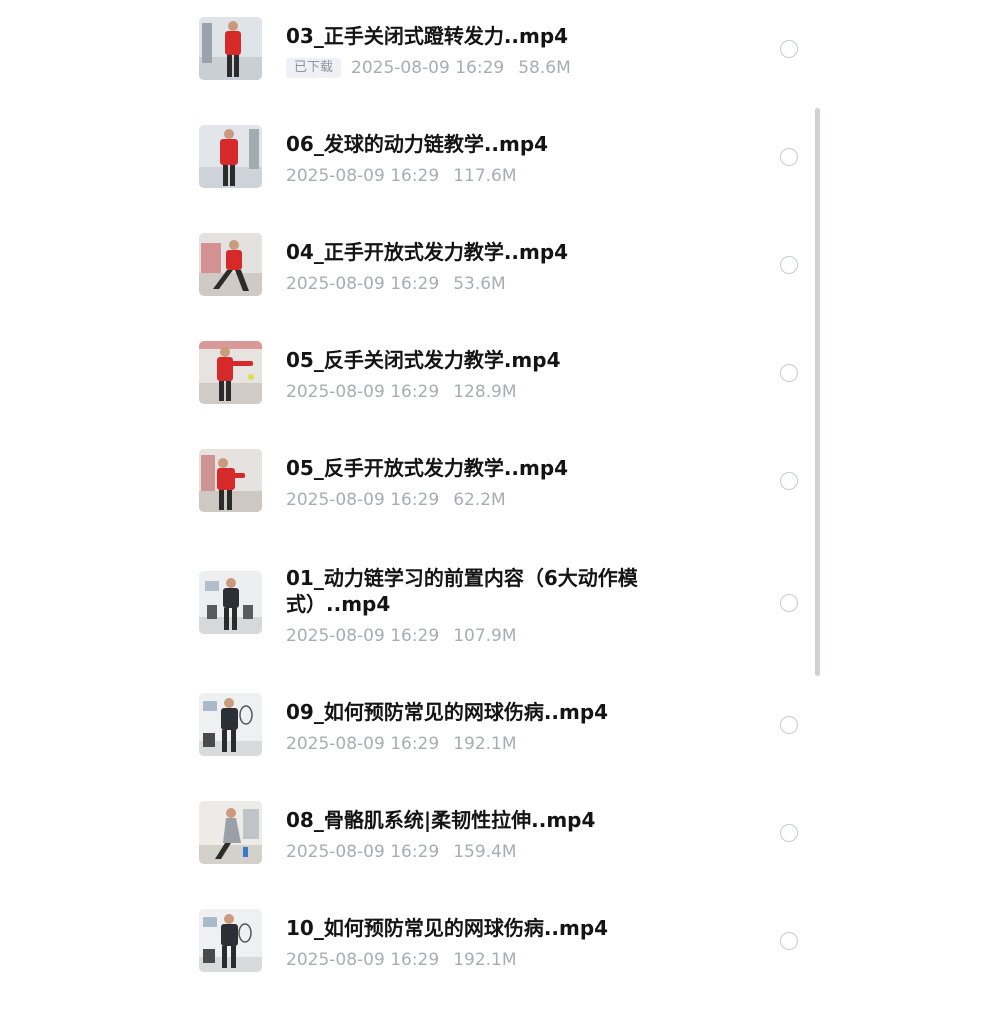 This screenshot has height=1009, width=1000. I want to click on file-name: 03_正手关闭式蹬转发力..mp4, so click(427, 36).